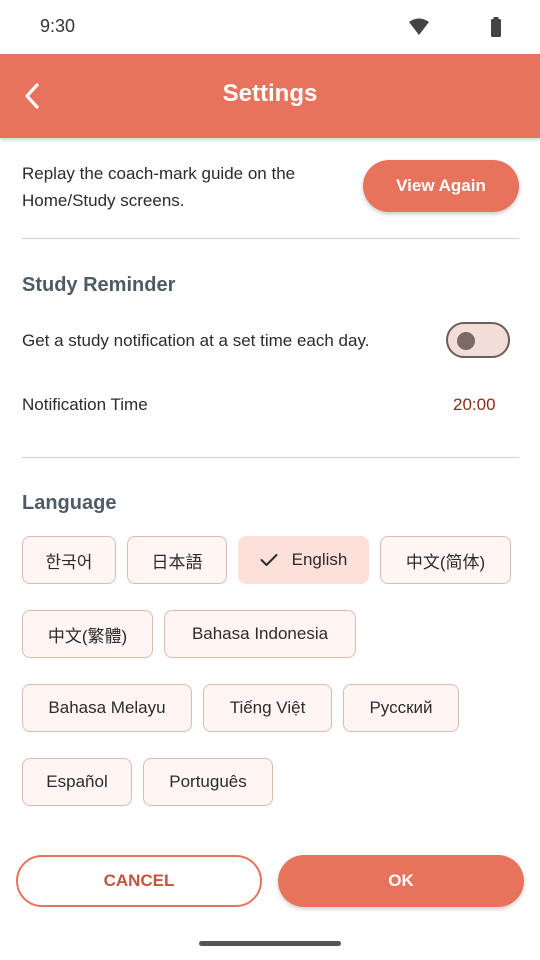 This screenshot has width=540, height=960. I want to click on chip-label: 中文(繁體), so click(87, 636).